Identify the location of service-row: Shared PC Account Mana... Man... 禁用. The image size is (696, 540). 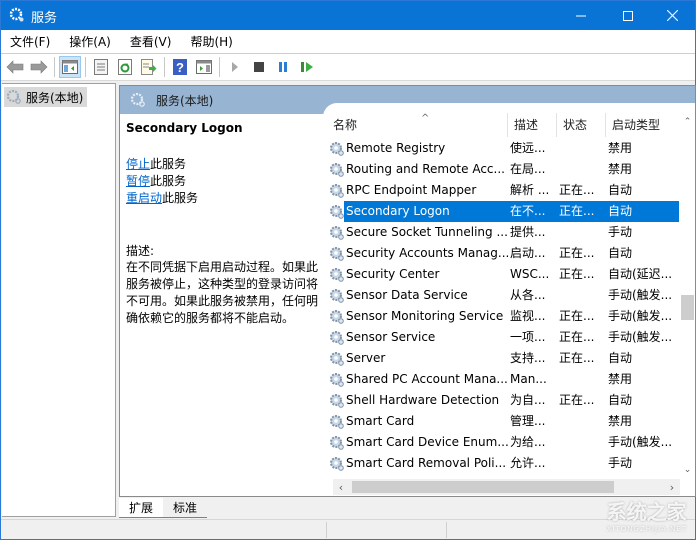
(501, 379).